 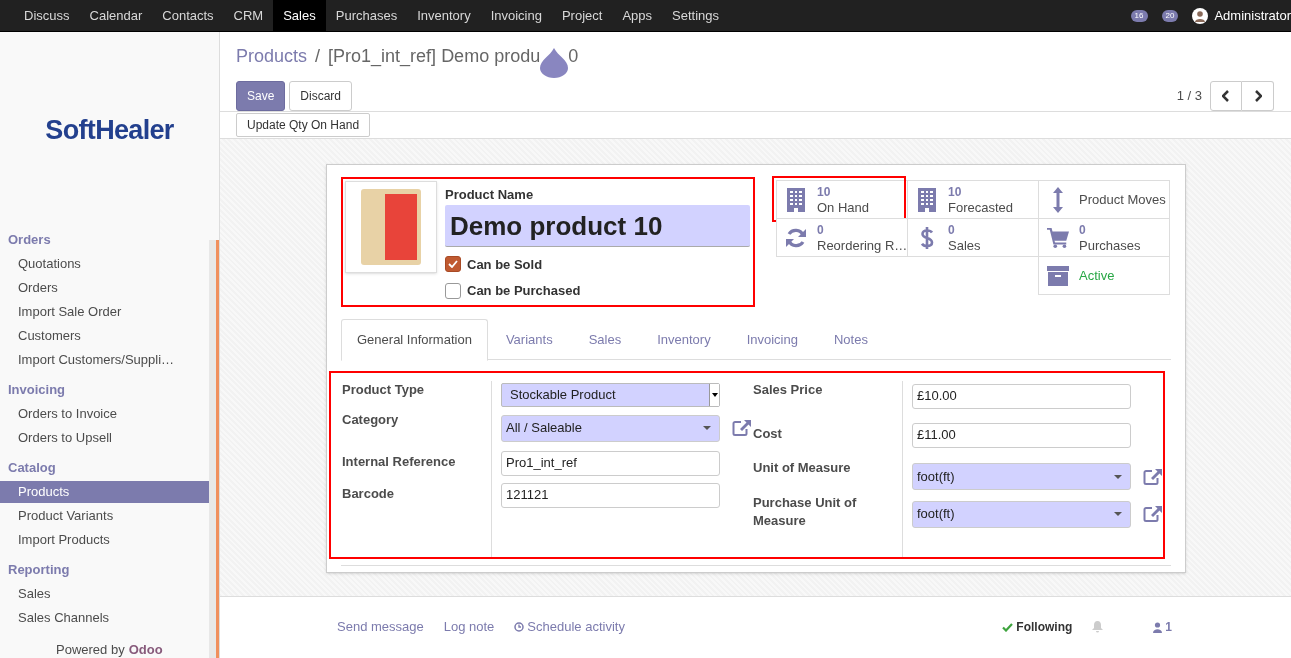 What do you see at coordinates (380, 627) in the screenshot?
I see `chatter-link: Send message` at bounding box center [380, 627].